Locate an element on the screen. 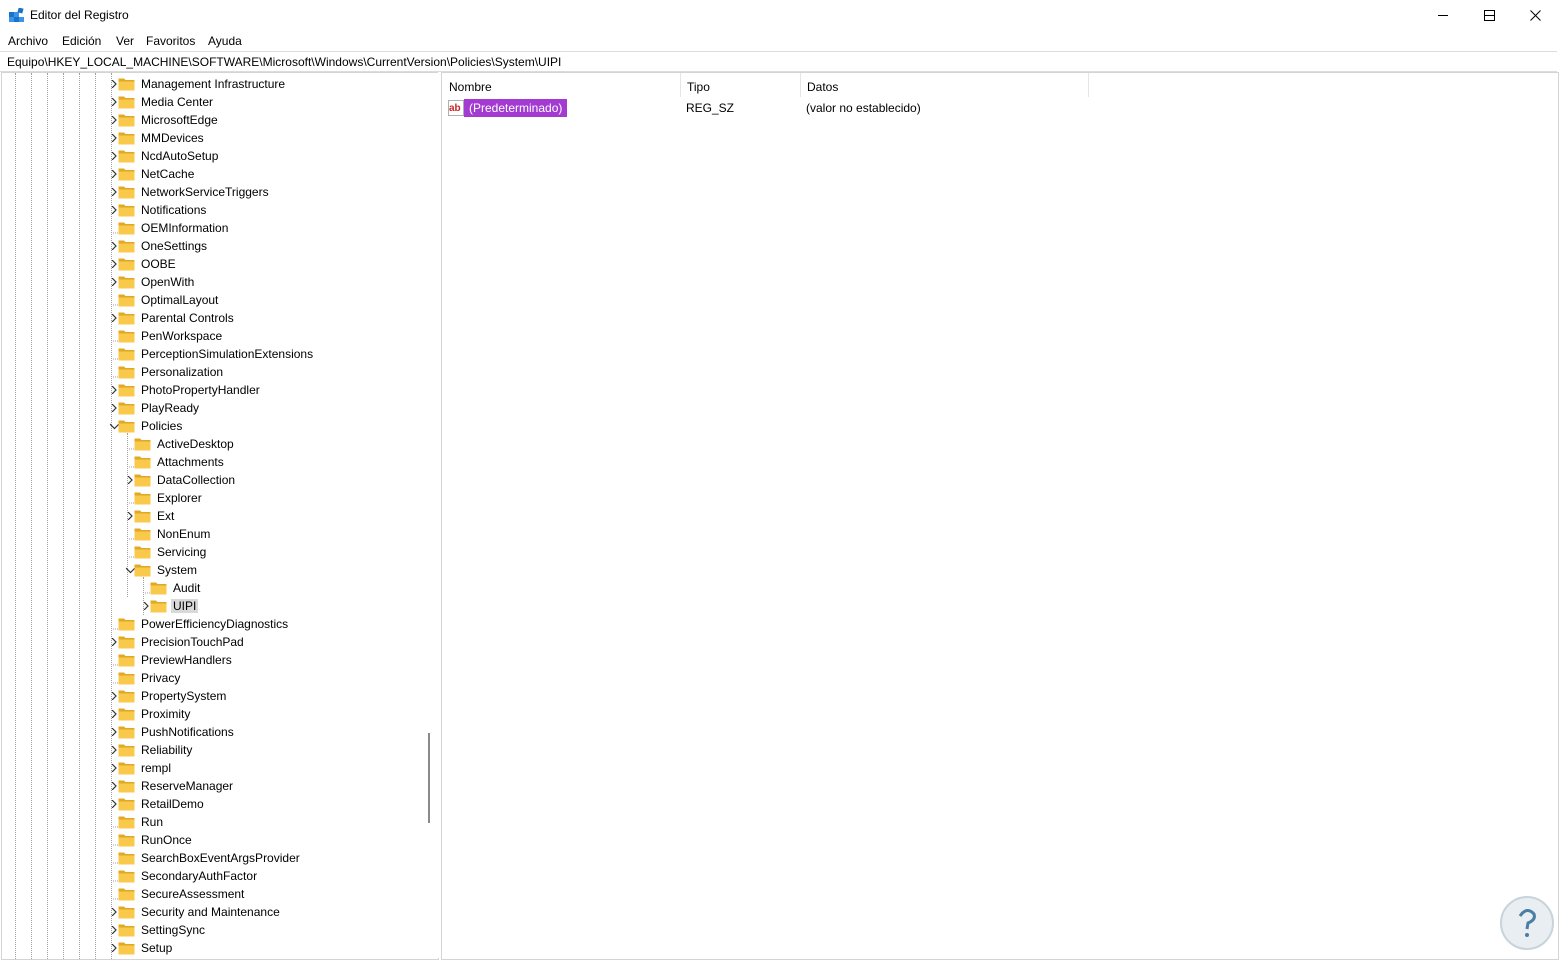 The width and height of the screenshot is (1559, 960). close-button is located at coordinates (1535, 15).